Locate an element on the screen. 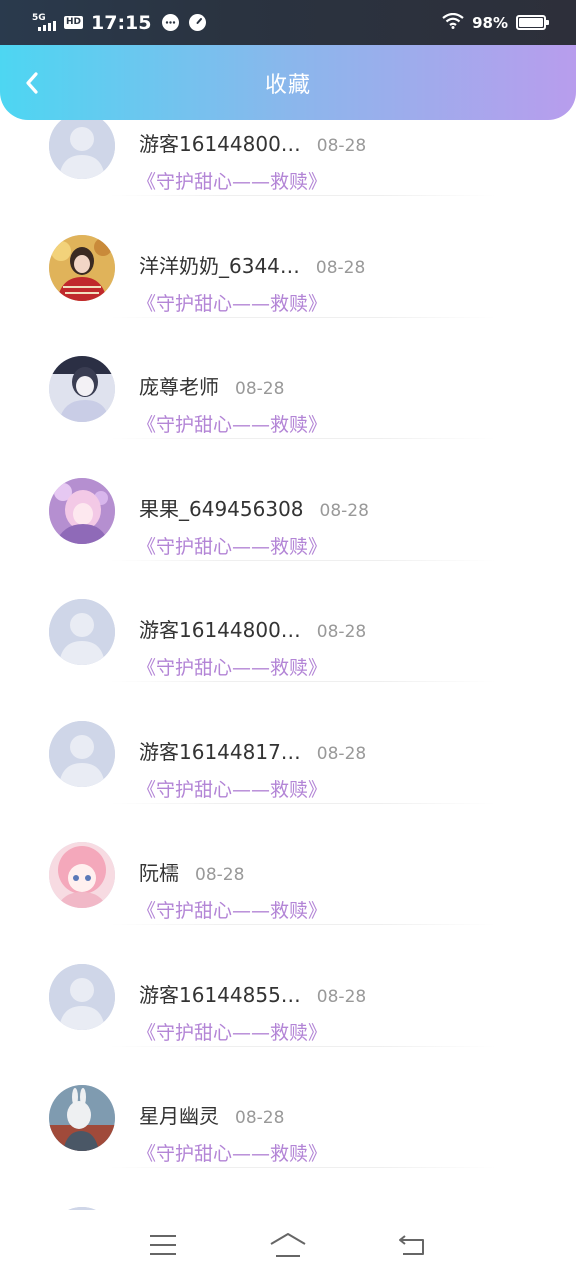 The image size is (576, 1280). name-row: 游客16144855… 08-28 is located at coordinates (252, 993).